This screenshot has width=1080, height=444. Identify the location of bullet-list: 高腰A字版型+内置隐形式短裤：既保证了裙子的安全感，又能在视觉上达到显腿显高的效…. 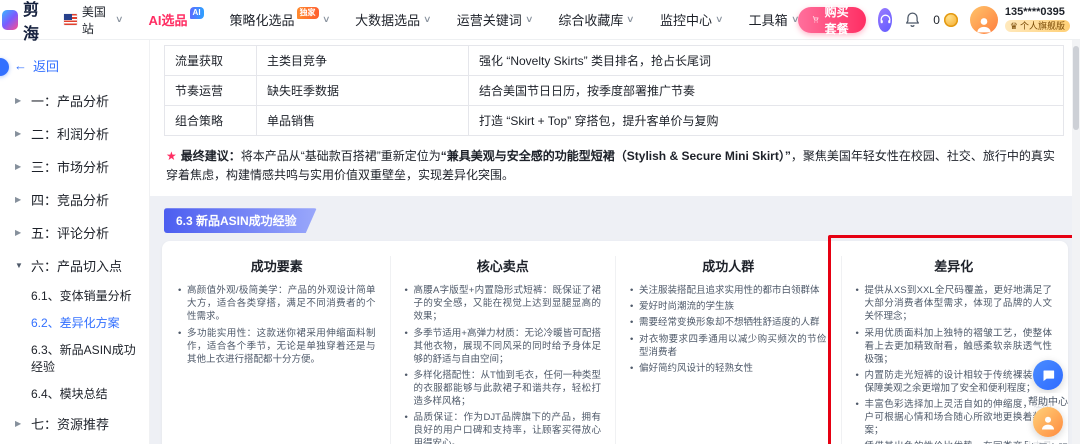
(503, 364).